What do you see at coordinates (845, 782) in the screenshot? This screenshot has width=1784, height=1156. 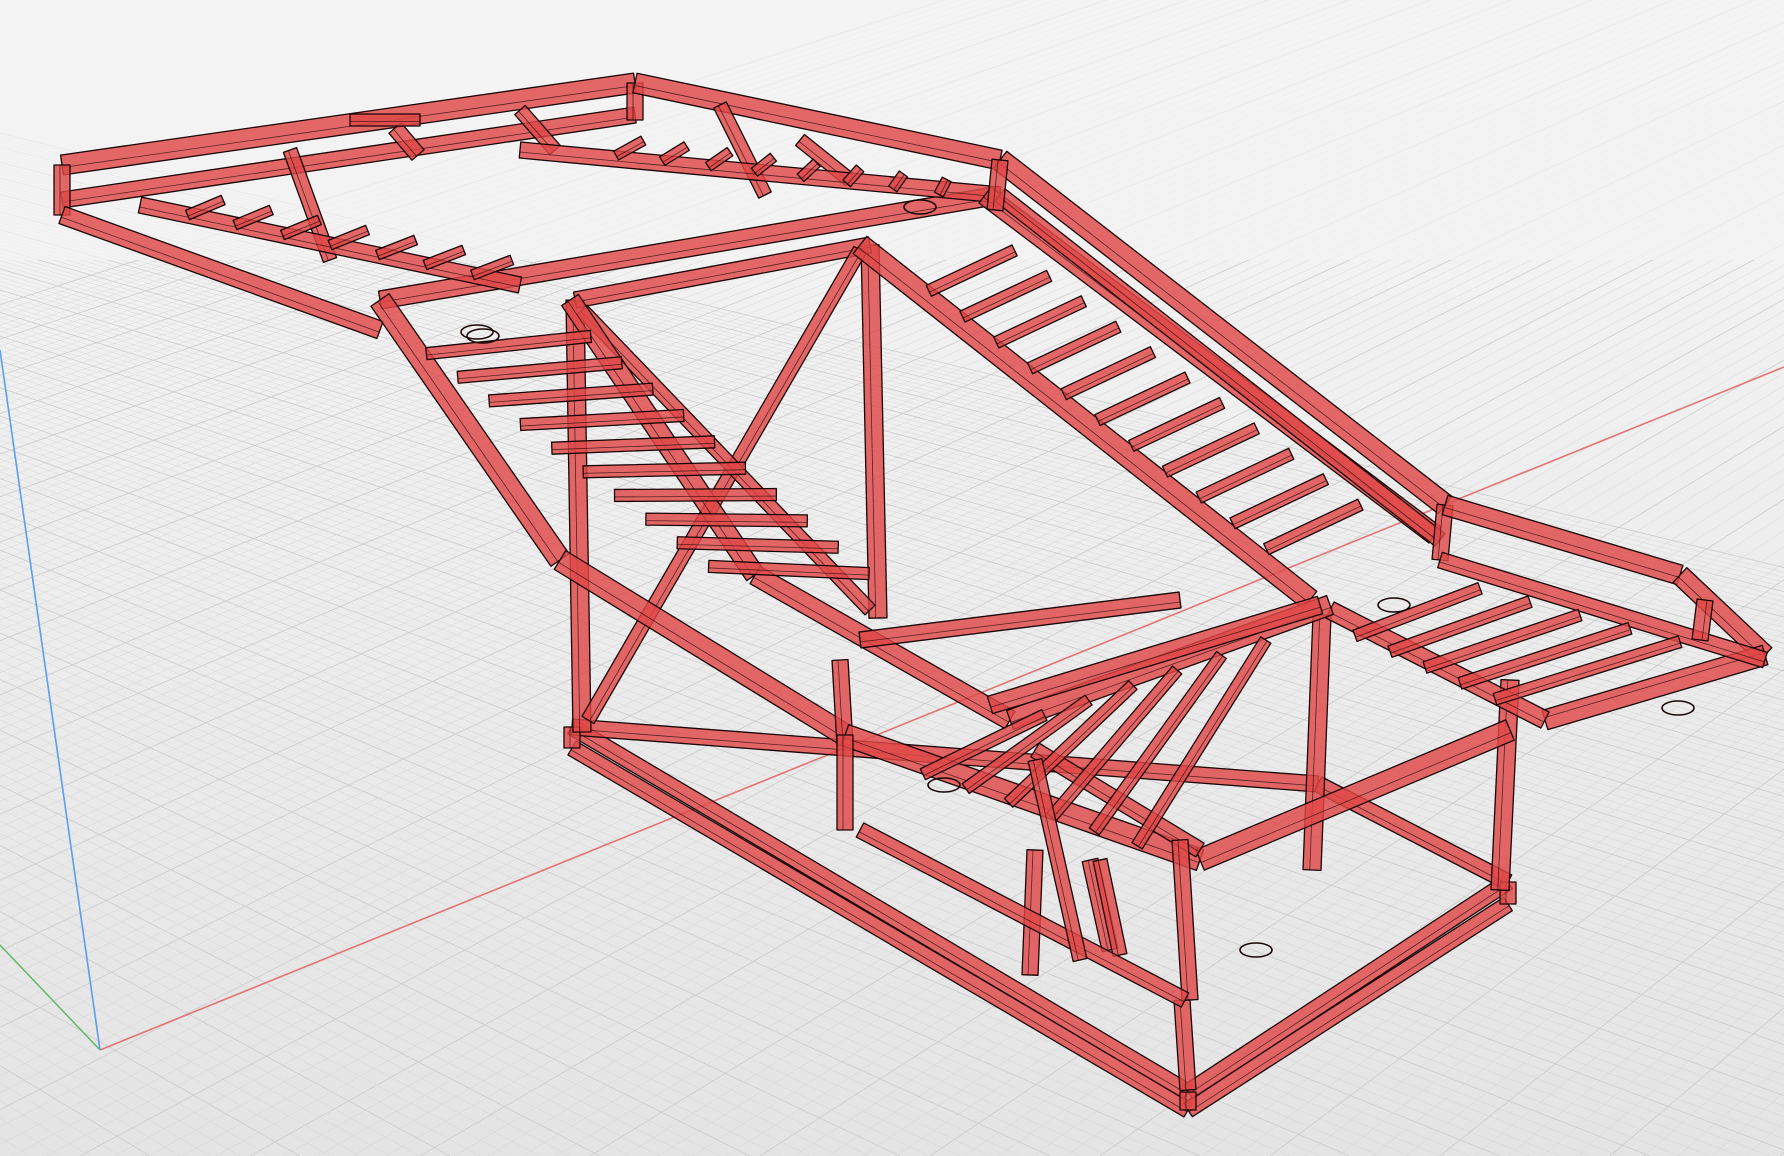 I see `lower-landing-post` at bounding box center [845, 782].